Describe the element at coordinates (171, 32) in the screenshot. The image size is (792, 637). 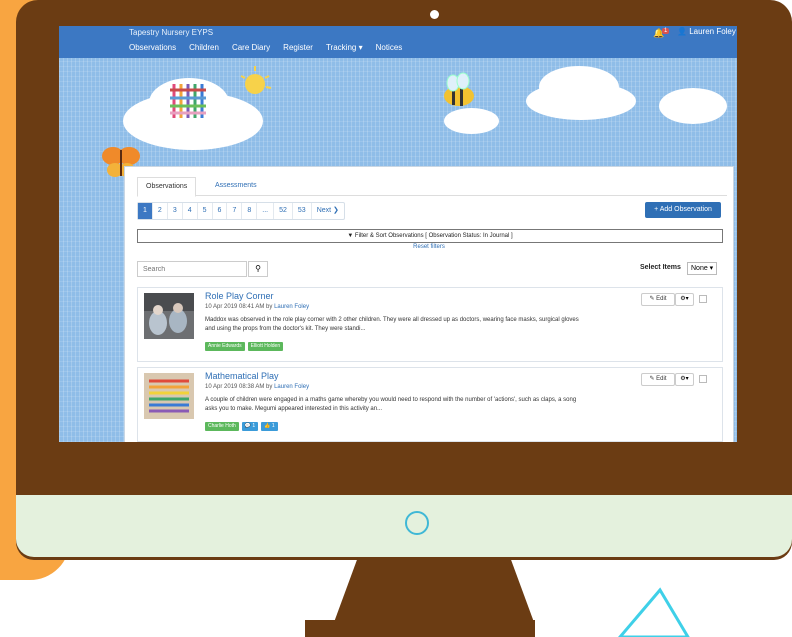
I see `app-brand: Tapestry Nursery EYPS` at that location.